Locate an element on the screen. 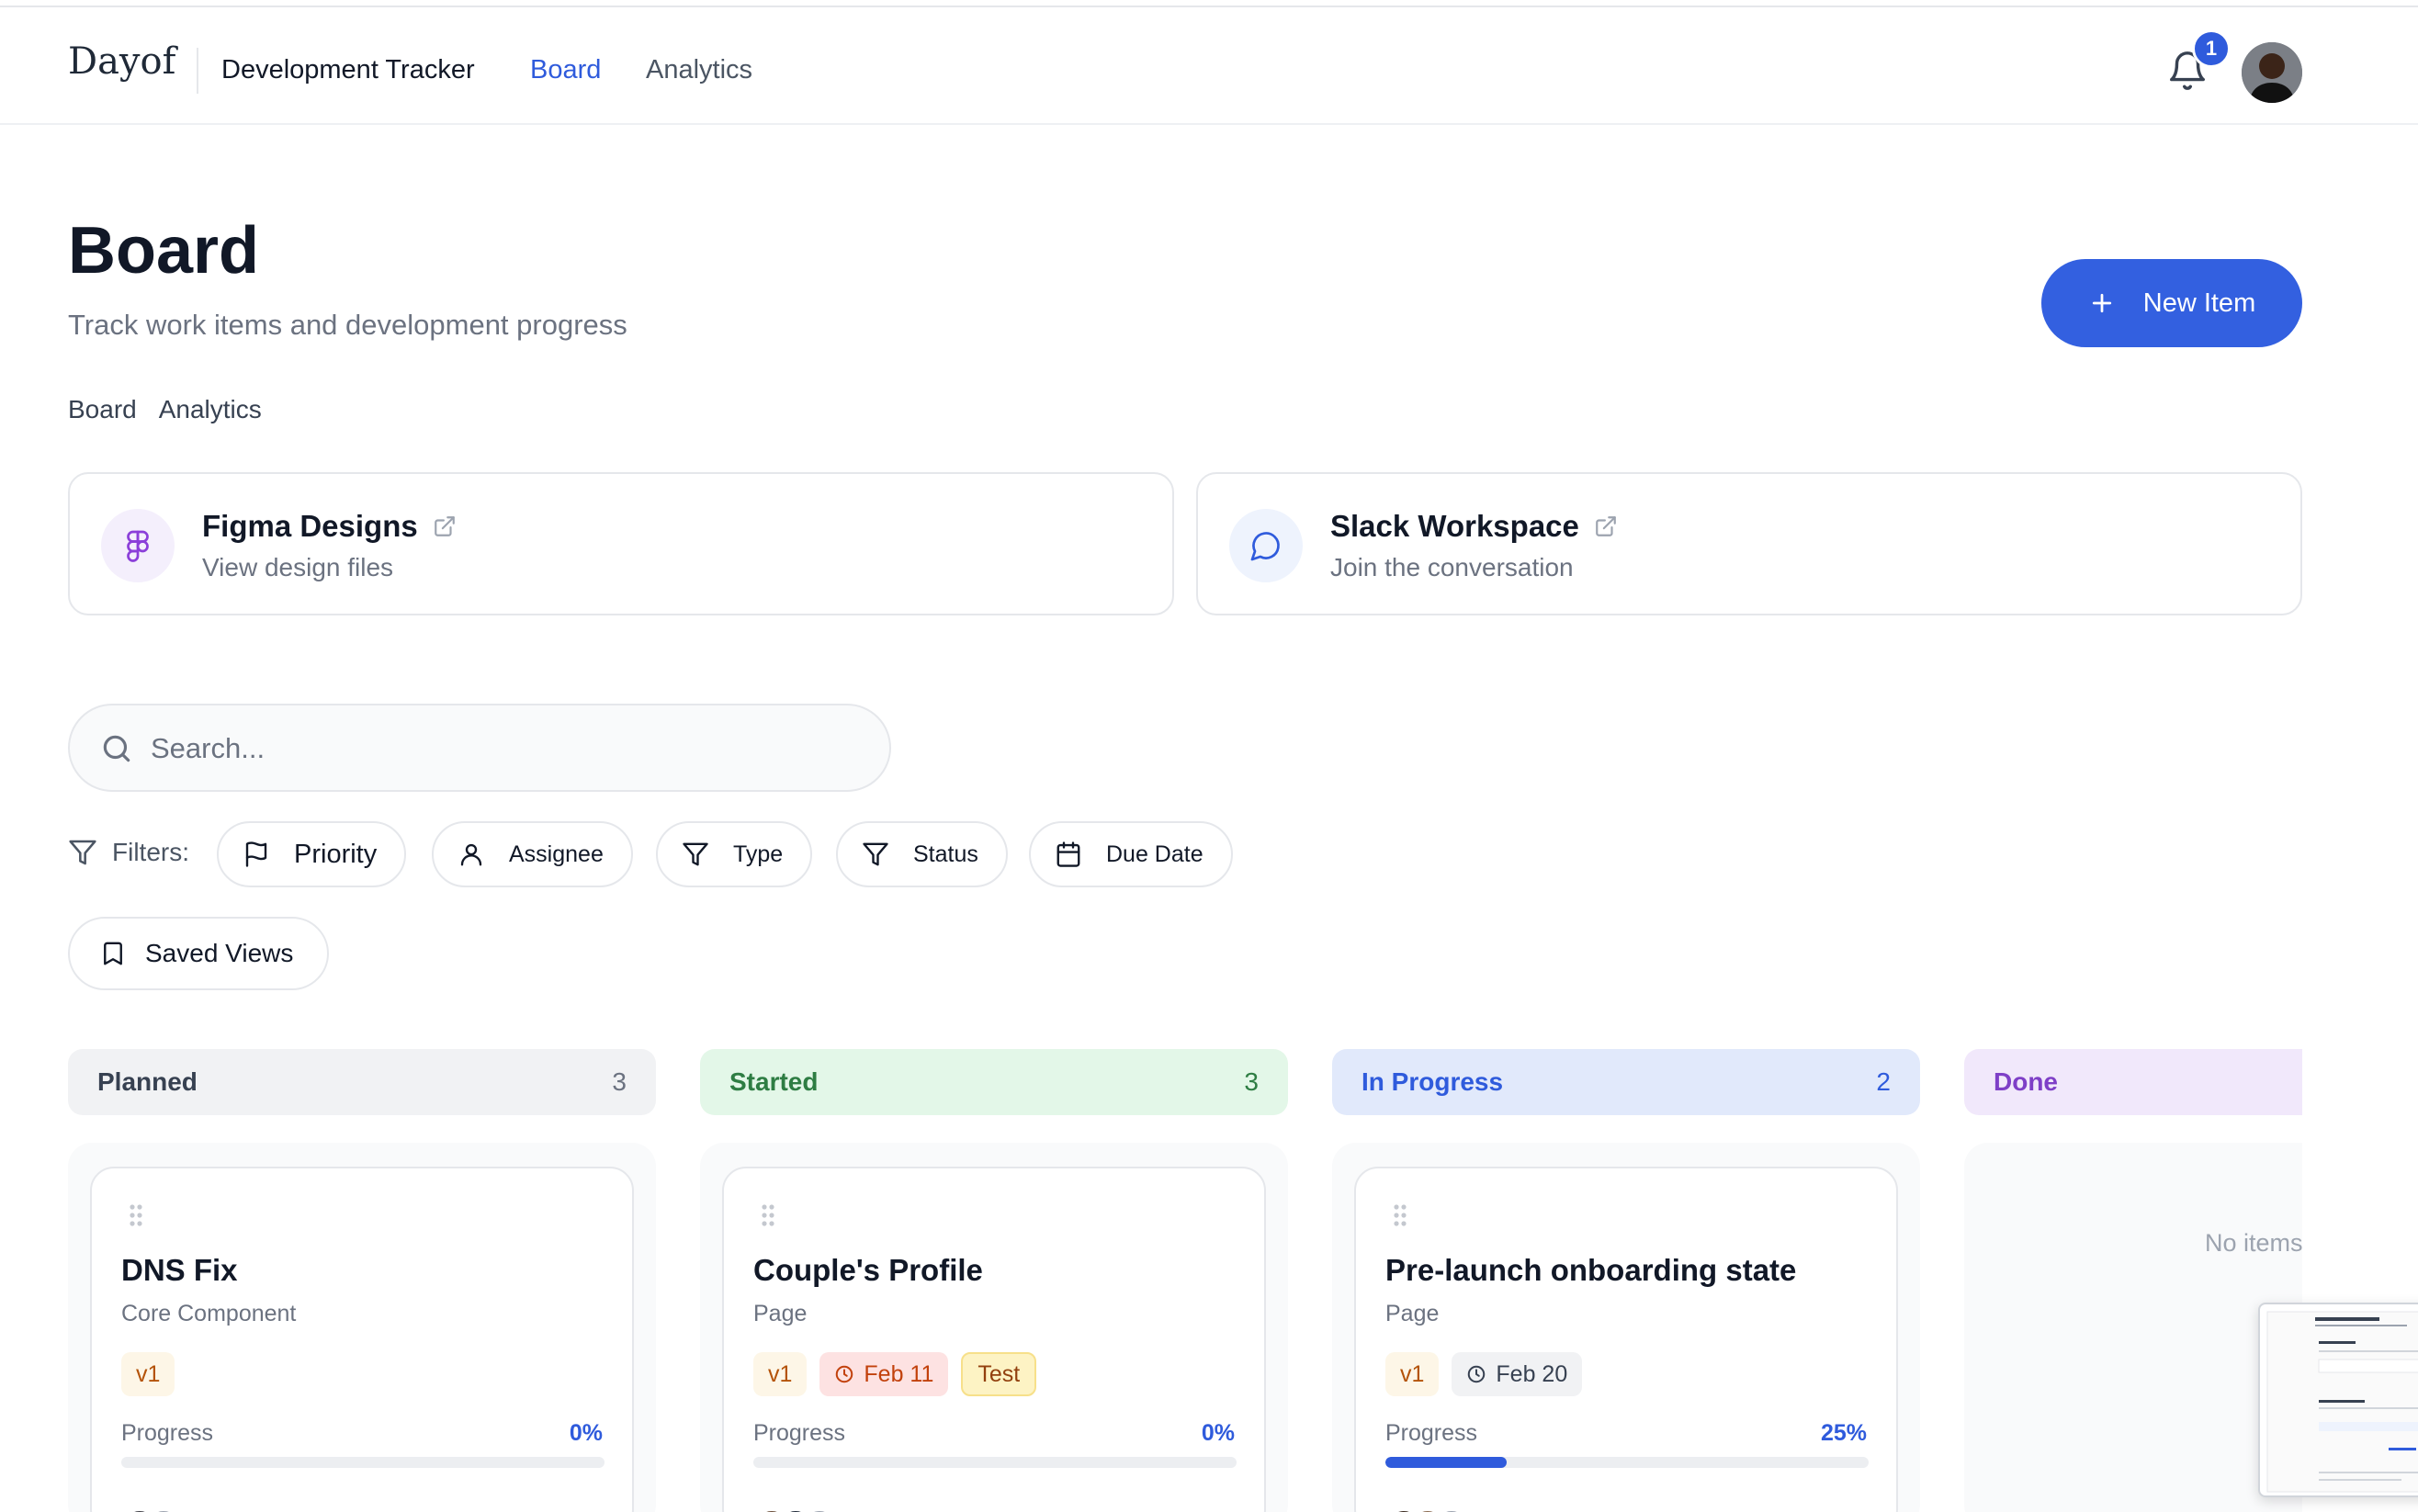  due-date-badge: Feb 20 is located at coordinates (1517, 1374).